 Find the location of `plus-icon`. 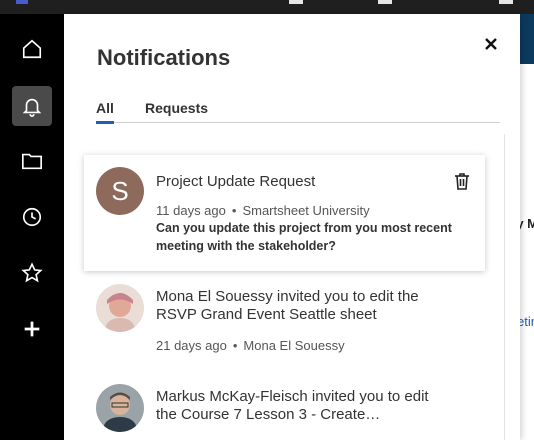

plus-icon is located at coordinates (32, 329).